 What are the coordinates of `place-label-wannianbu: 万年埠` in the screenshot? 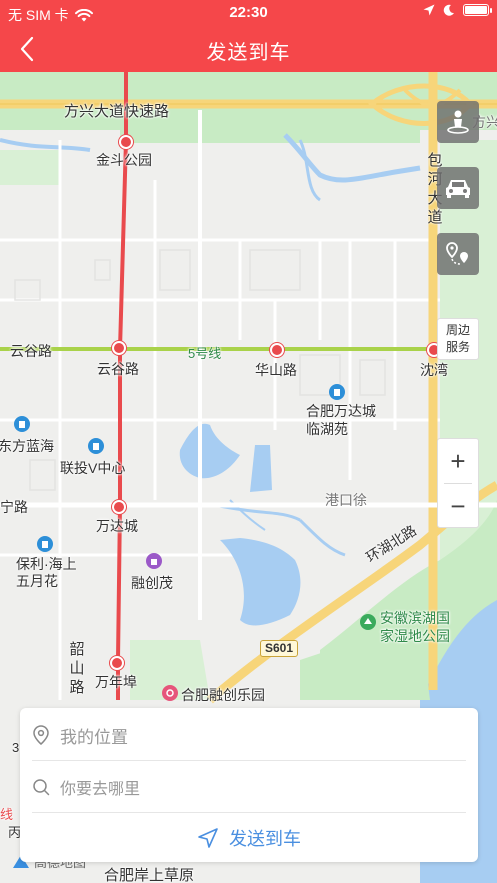 It's located at (116, 682).